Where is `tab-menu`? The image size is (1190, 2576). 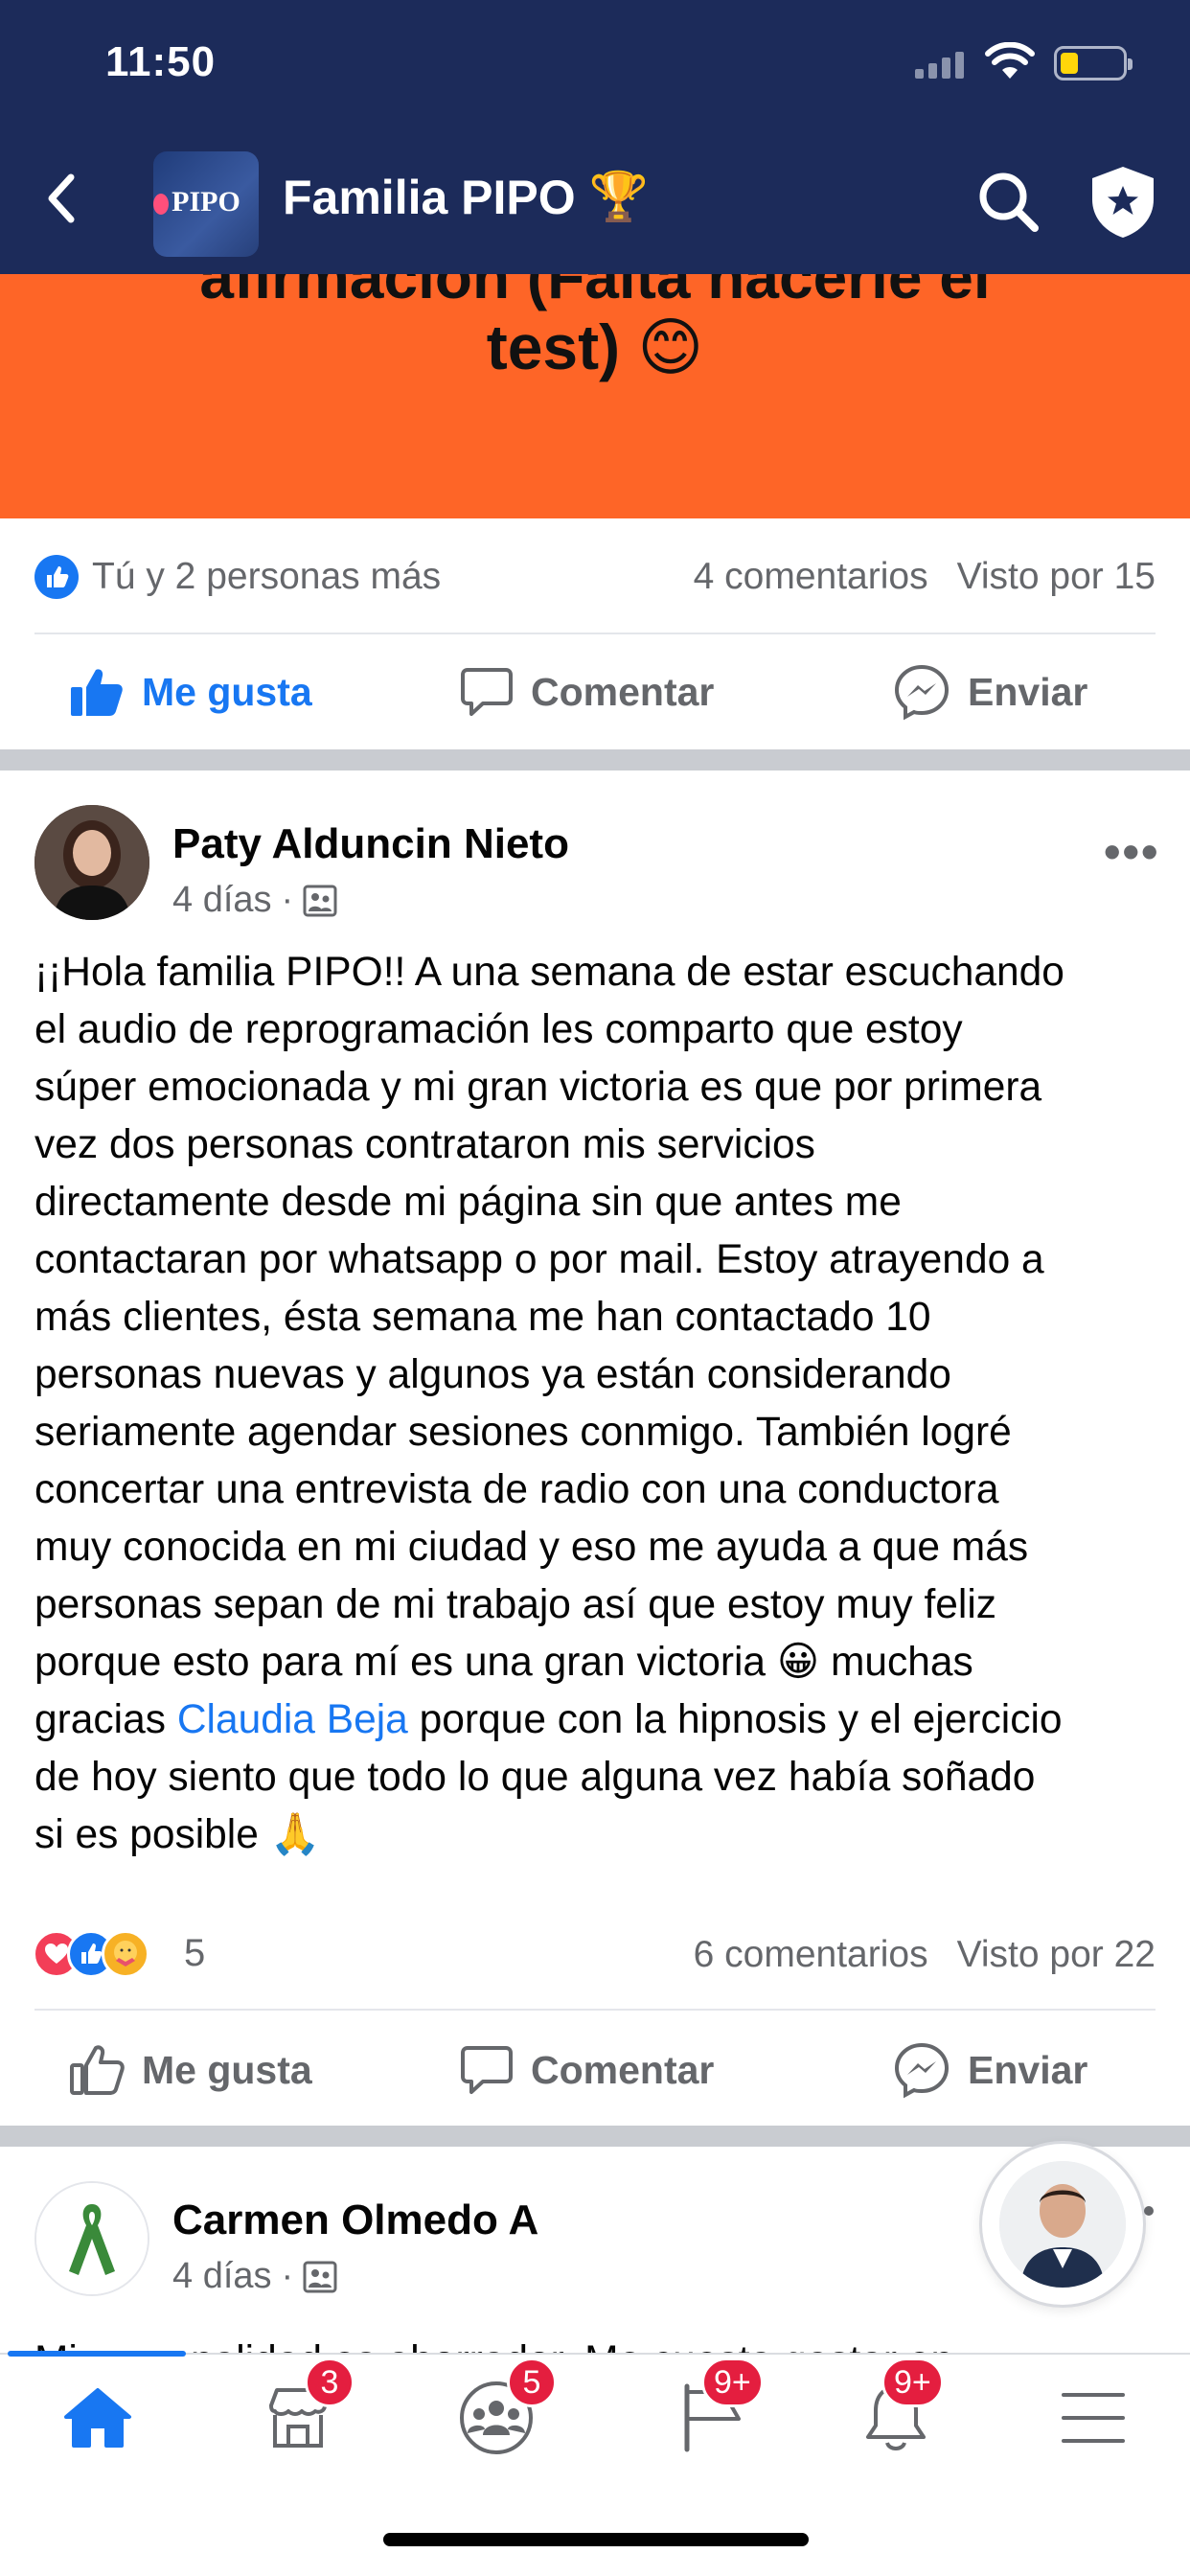
tab-menu is located at coordinates (1094, 2418).